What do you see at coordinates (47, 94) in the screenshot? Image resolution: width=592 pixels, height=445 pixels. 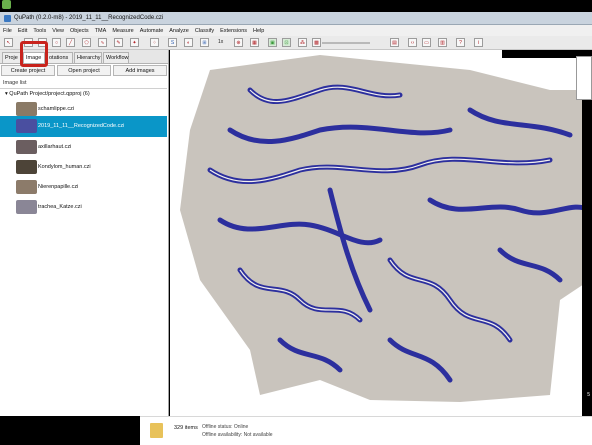 I see `project-root: ▾ QuPath Project/project.qpproj (6)` at bounding box center [47, 94].